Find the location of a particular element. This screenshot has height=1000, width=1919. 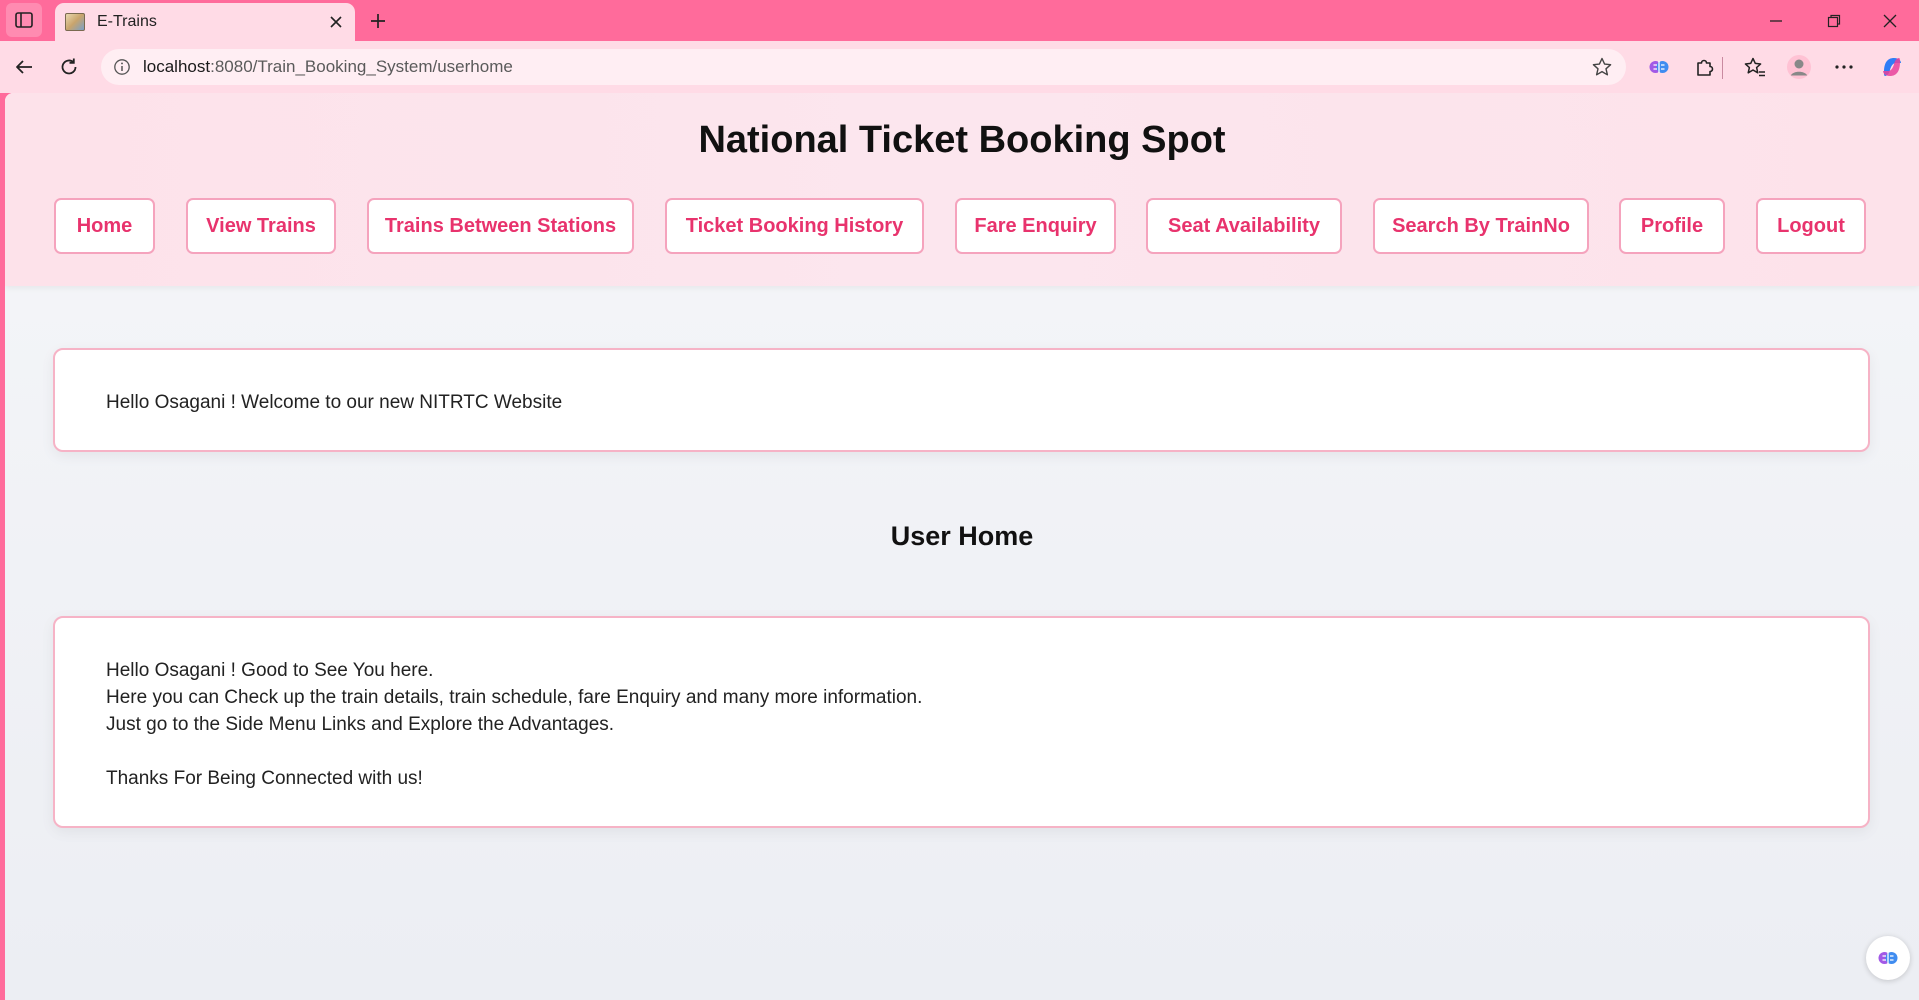

browser-title-bar: E-Trains is located at coordinates (959, 20).